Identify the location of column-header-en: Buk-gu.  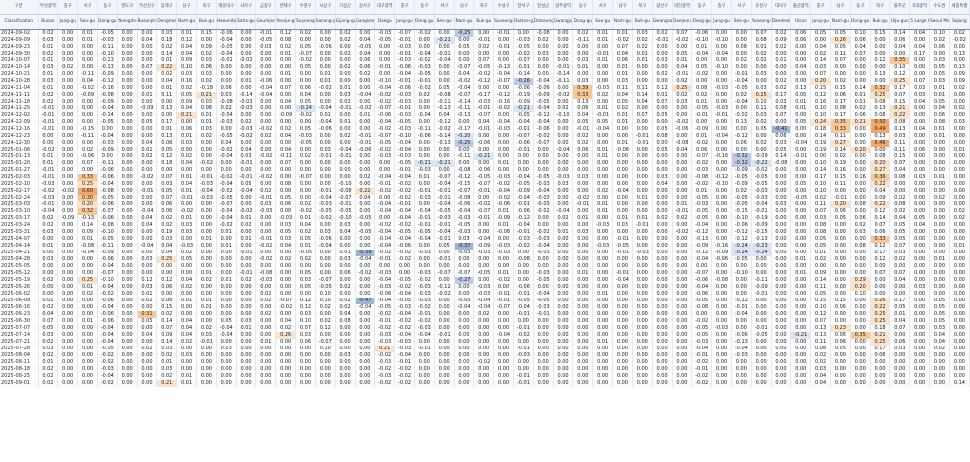
(642, 22).